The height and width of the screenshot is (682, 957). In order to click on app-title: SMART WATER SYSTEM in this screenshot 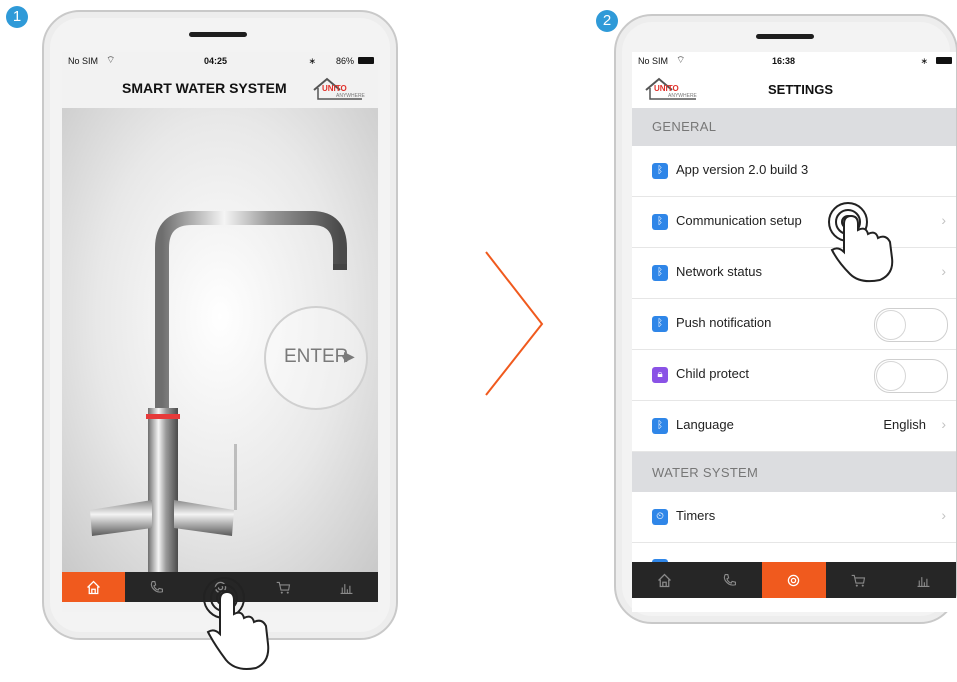, I will do `click(204, 88)`.